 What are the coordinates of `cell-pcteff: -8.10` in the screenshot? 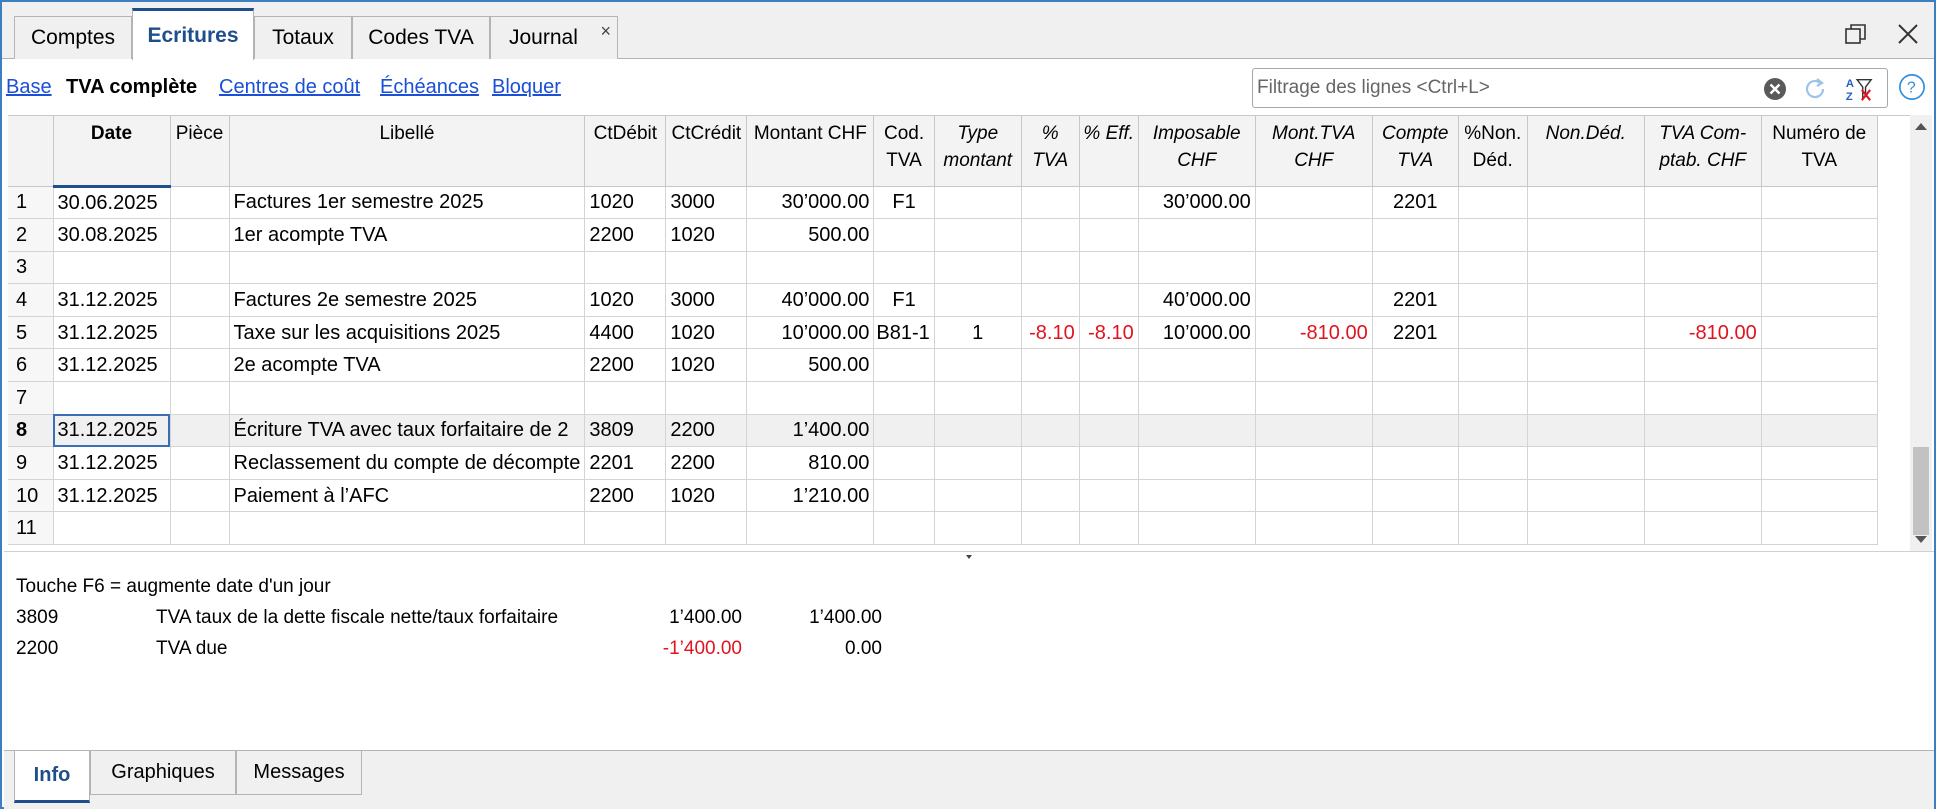 It's located at (1109, 333).